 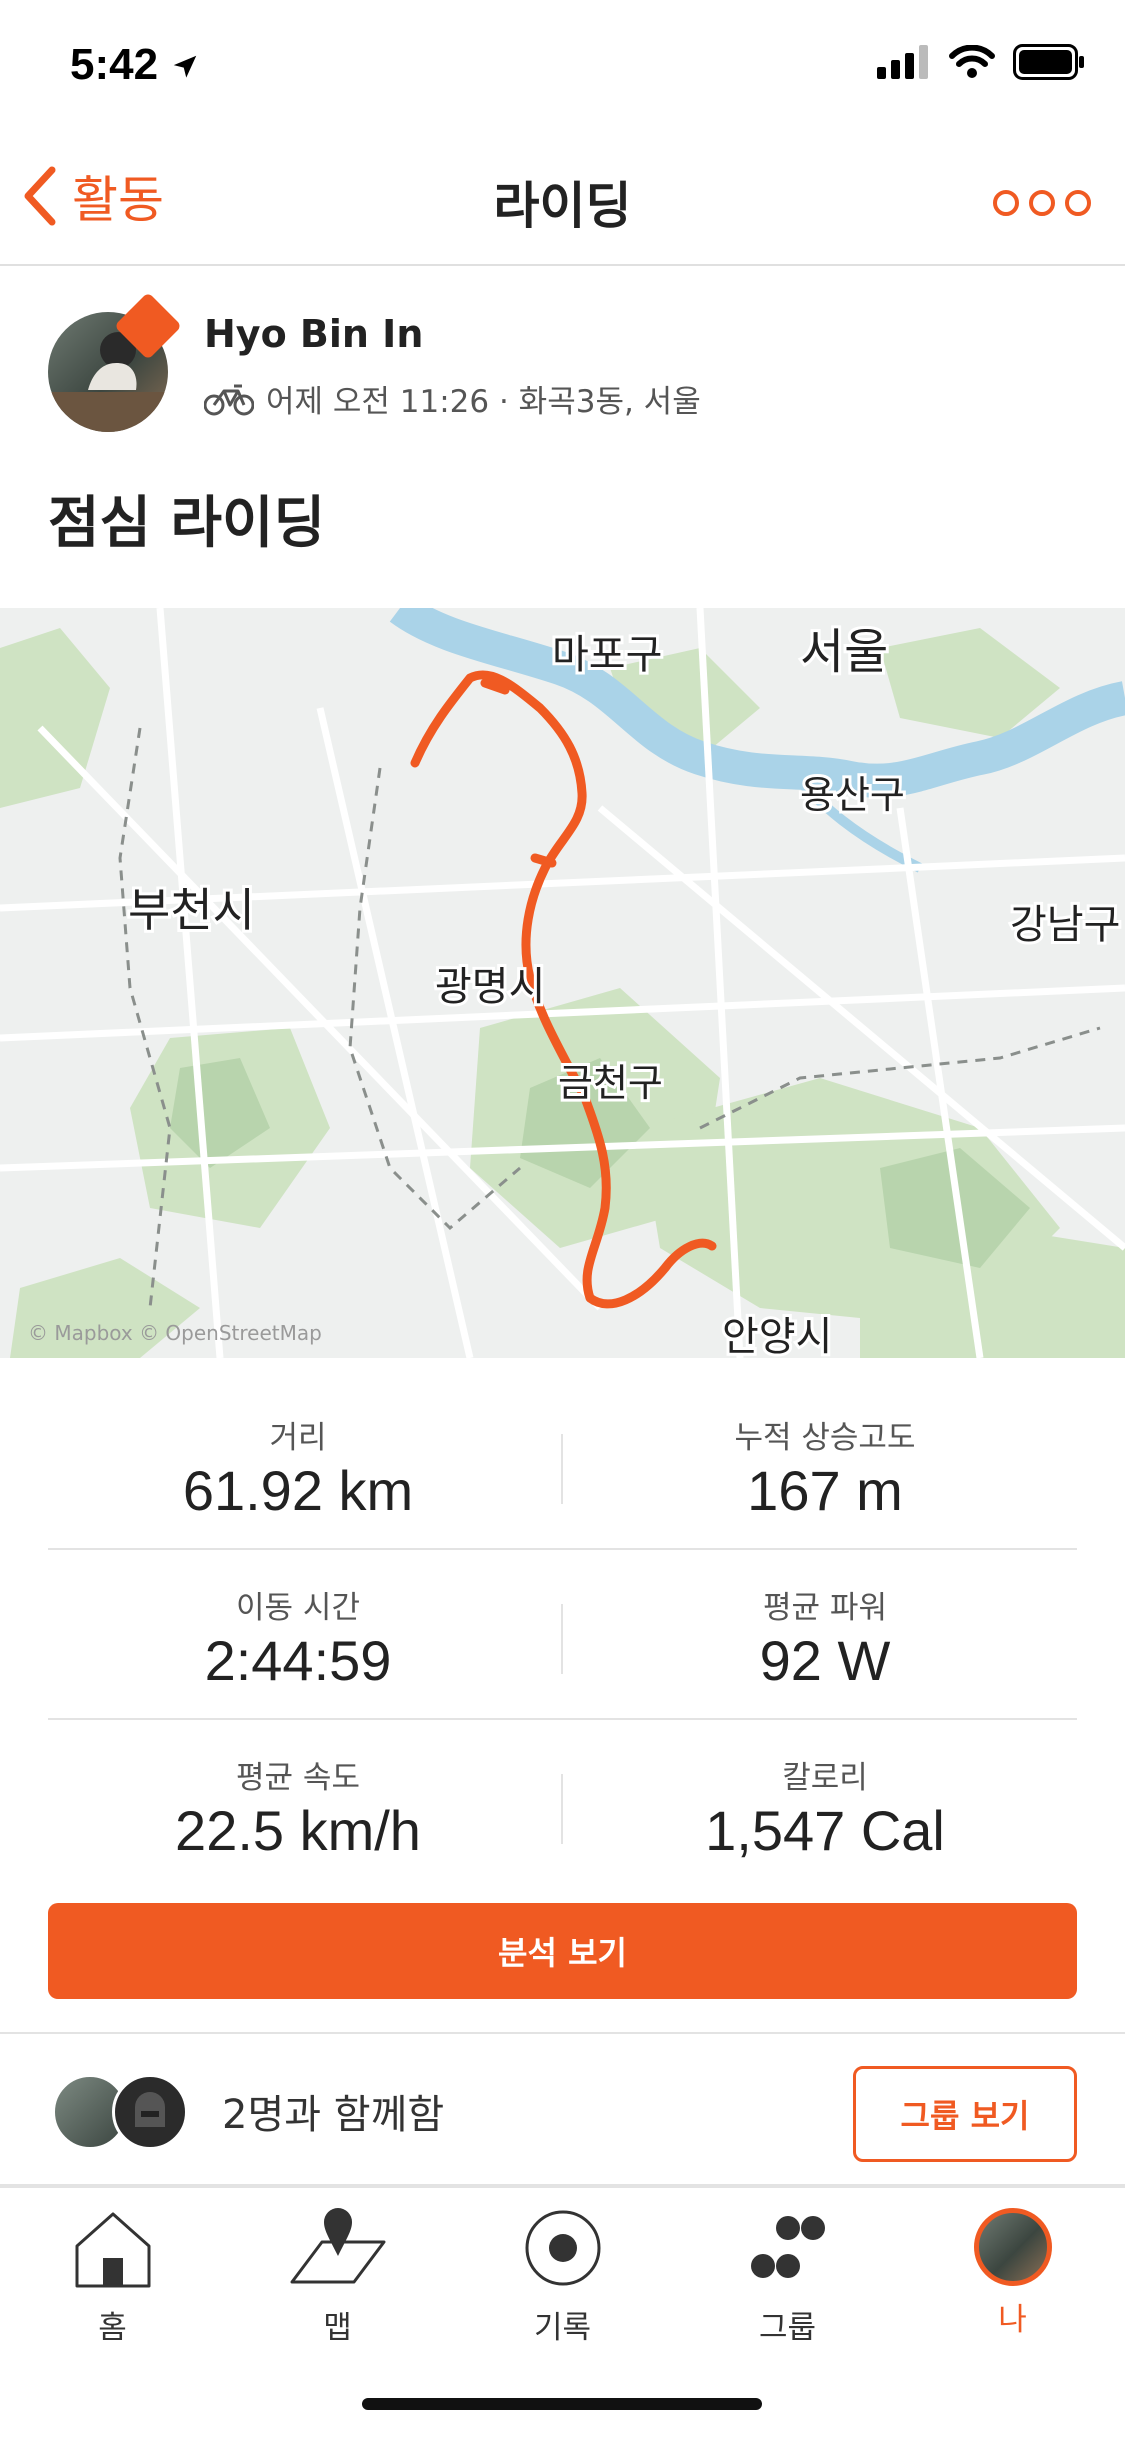 I want to click on tab-groups: 그룹, so click(x=787, y=2276).